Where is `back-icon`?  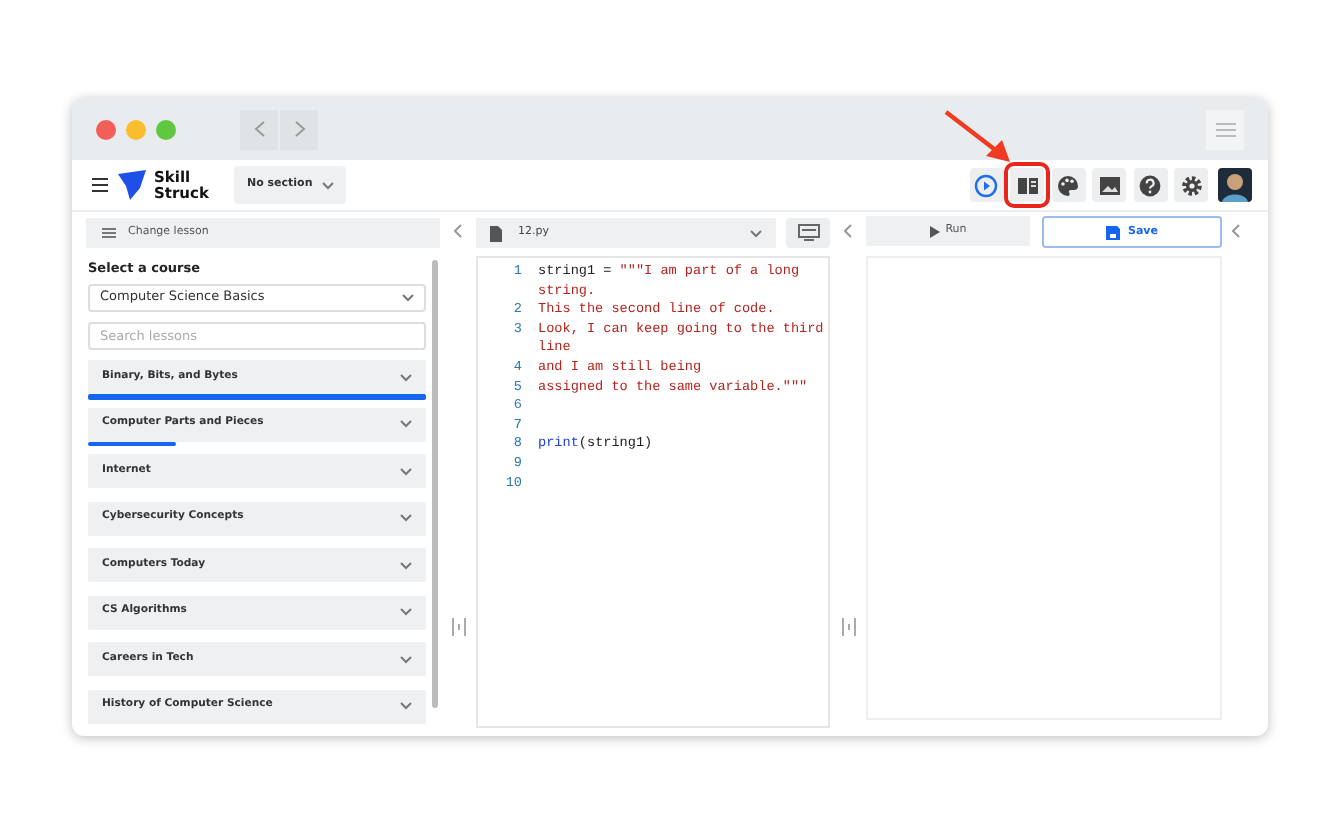
back-icon is located at coordinates (259, 129).